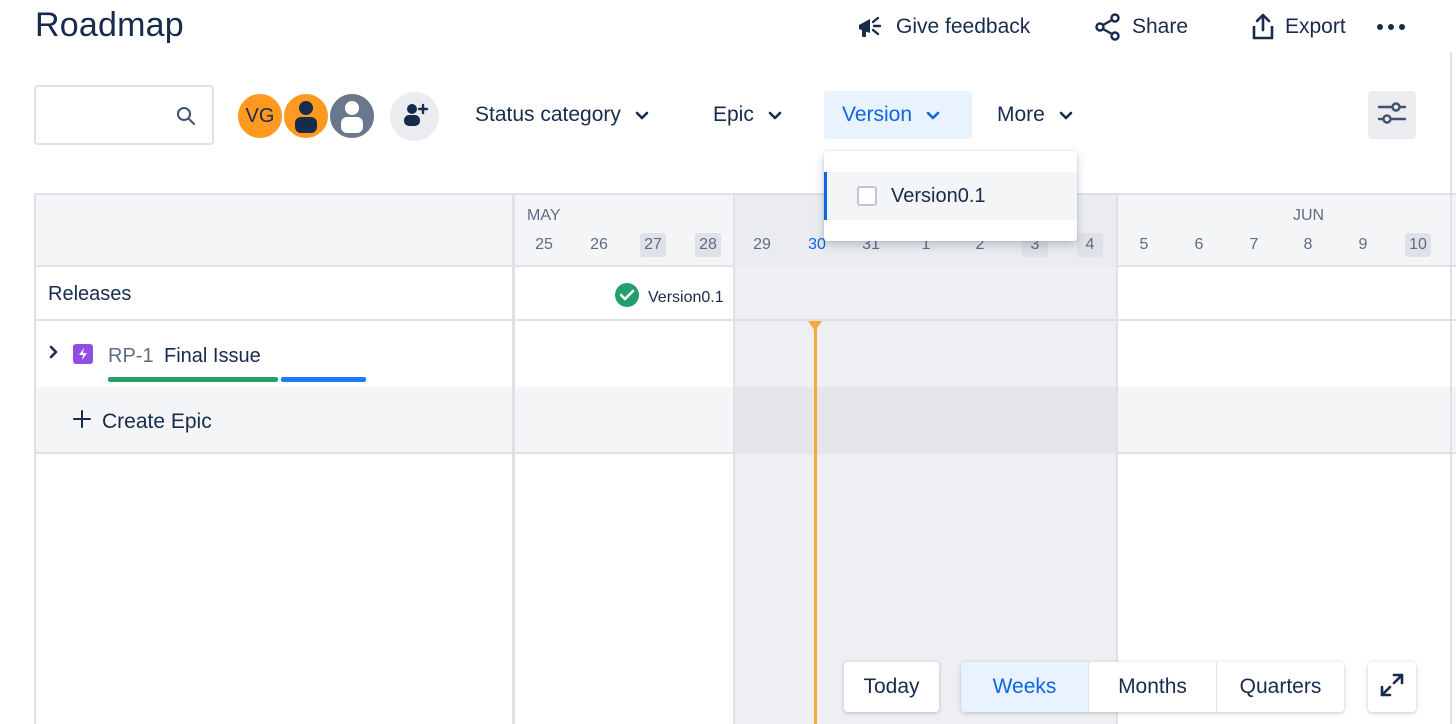 This screenshot has width=1456, height=724. I want to click on epic-progress-in-progress, so click(323, 379).